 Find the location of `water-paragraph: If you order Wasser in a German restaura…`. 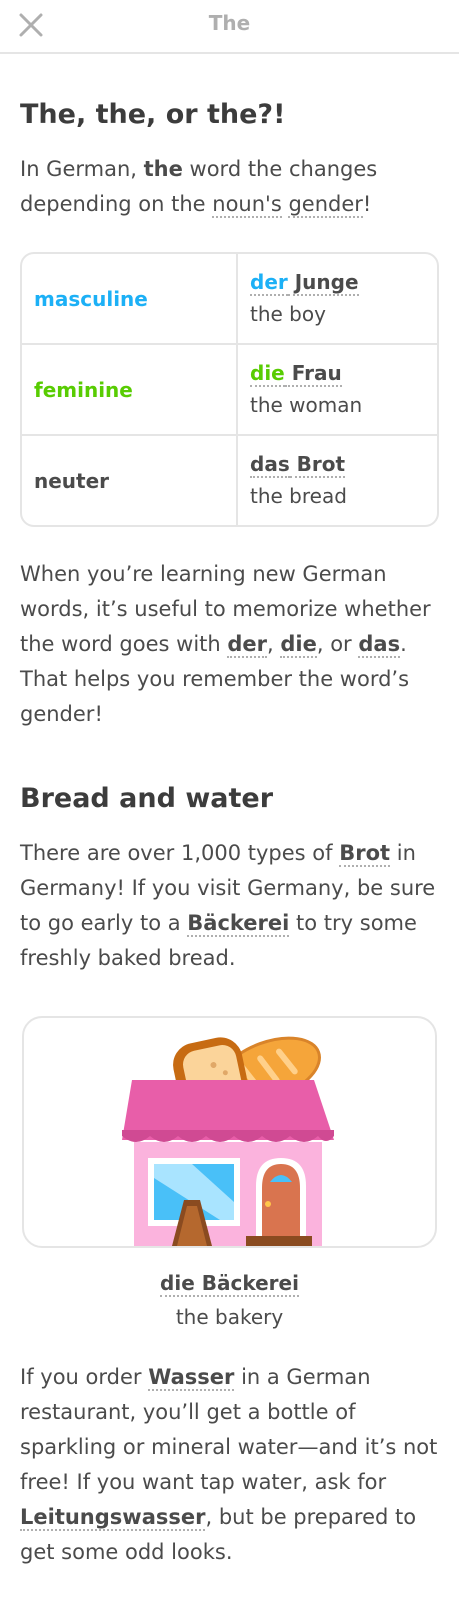

water-paragraph: If you order Wasser in a German restaura… is located at coordinates (229, 1465).